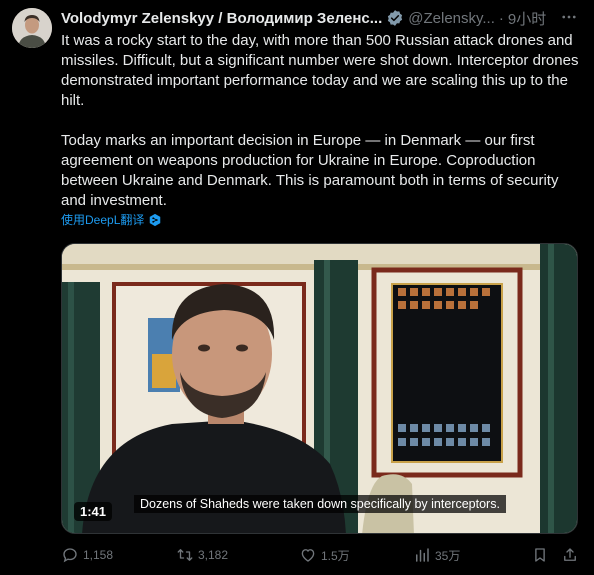 Image resolution: width=594 pixels, height=575 pixels. I want to click on deepl-icon, so click(155, 219).